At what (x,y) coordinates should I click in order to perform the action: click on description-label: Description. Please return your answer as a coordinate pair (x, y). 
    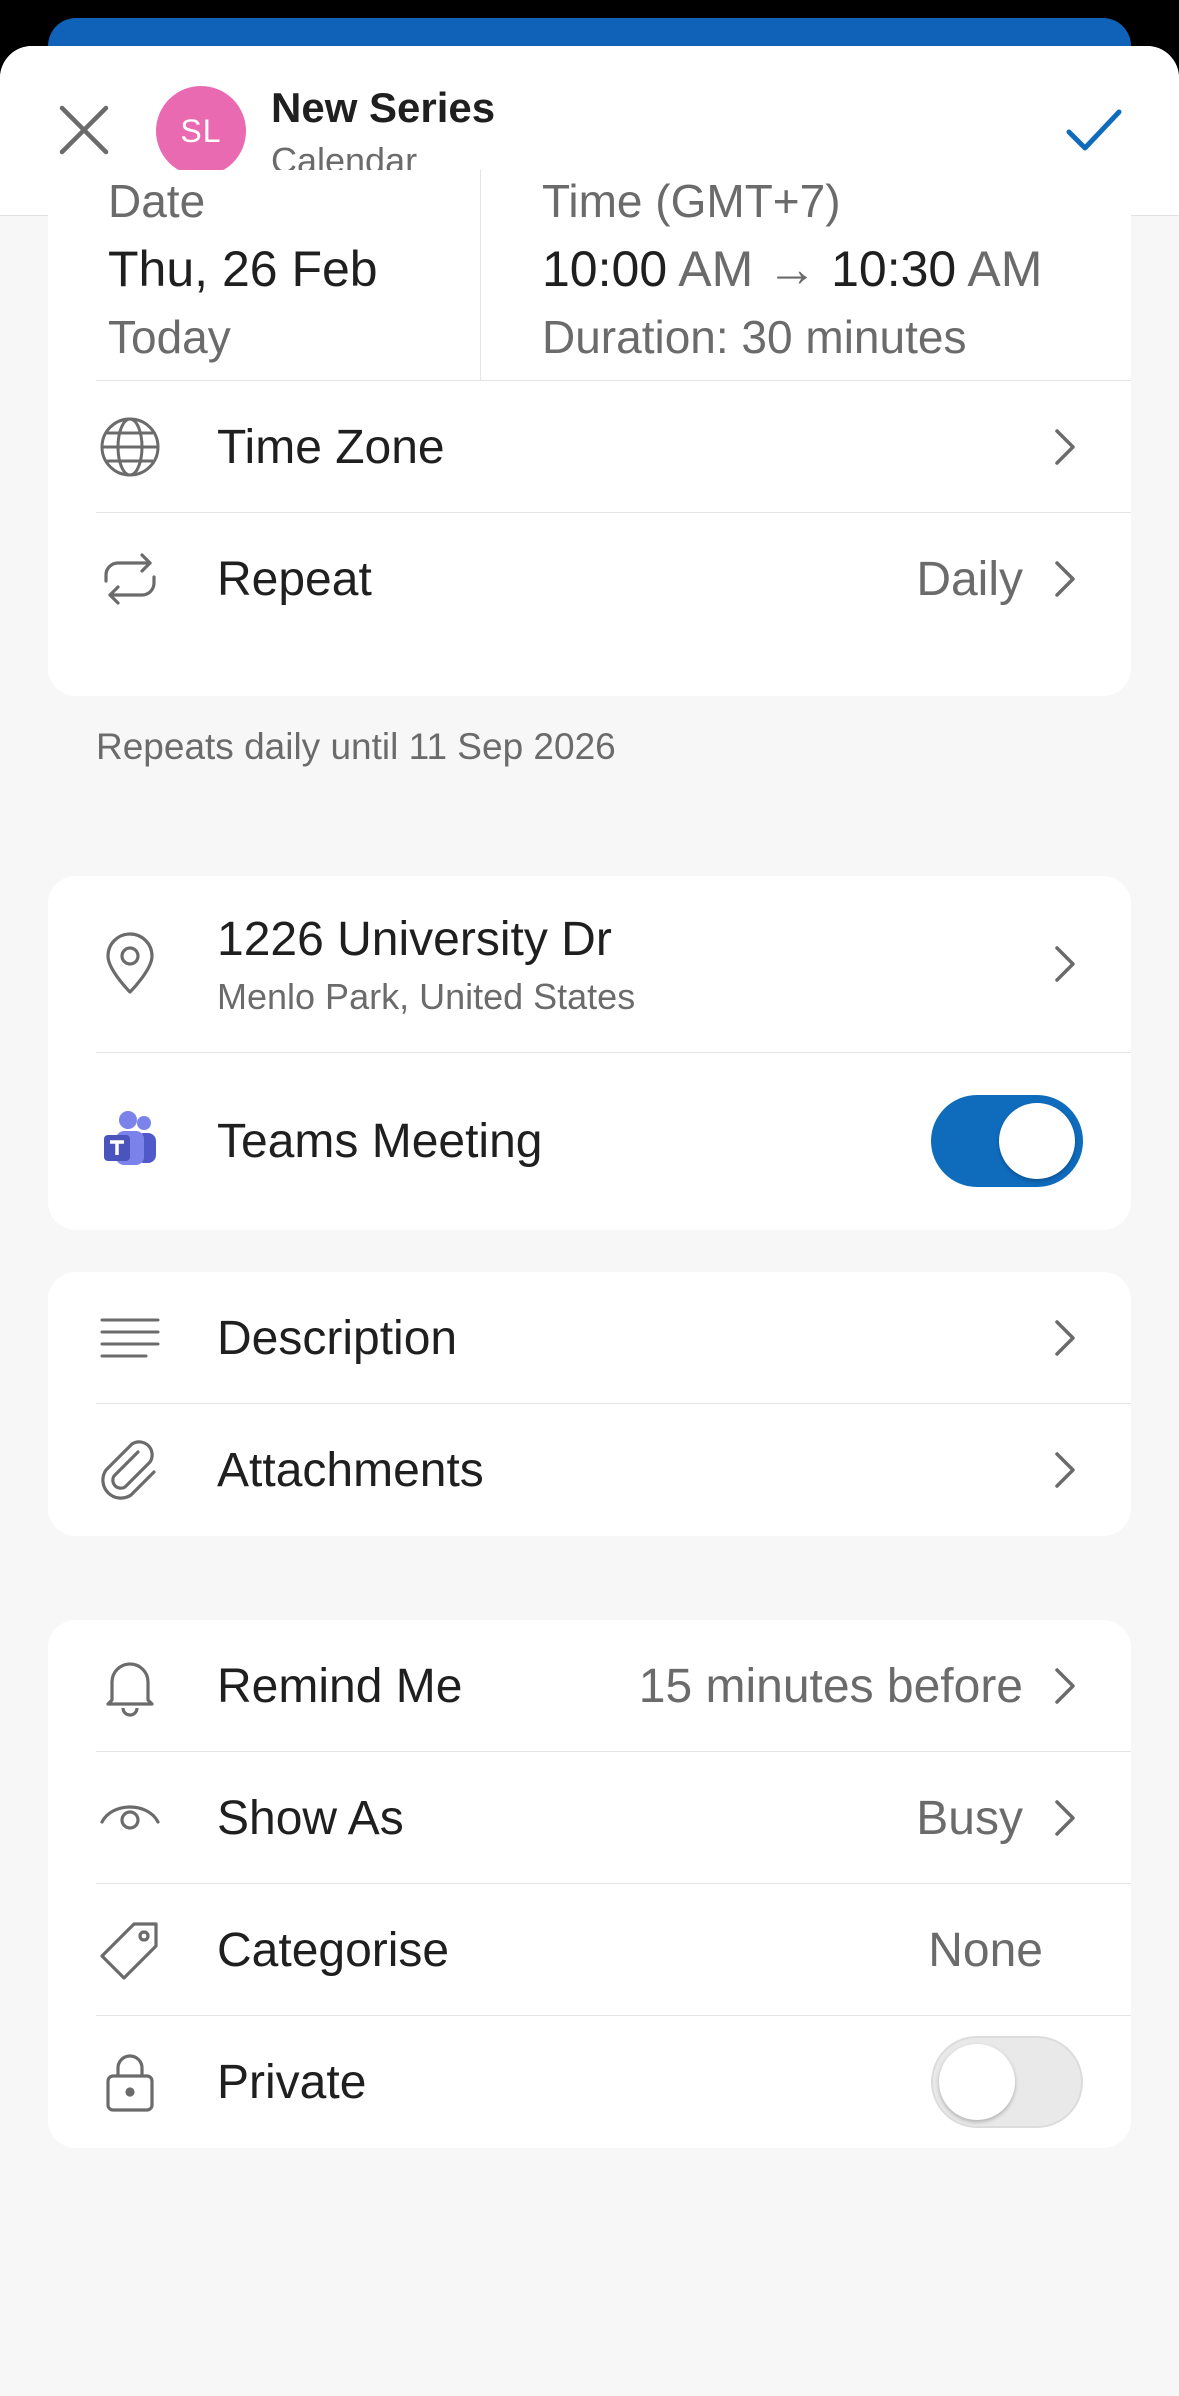
    Looking at the image, I should click on (337, 1338).